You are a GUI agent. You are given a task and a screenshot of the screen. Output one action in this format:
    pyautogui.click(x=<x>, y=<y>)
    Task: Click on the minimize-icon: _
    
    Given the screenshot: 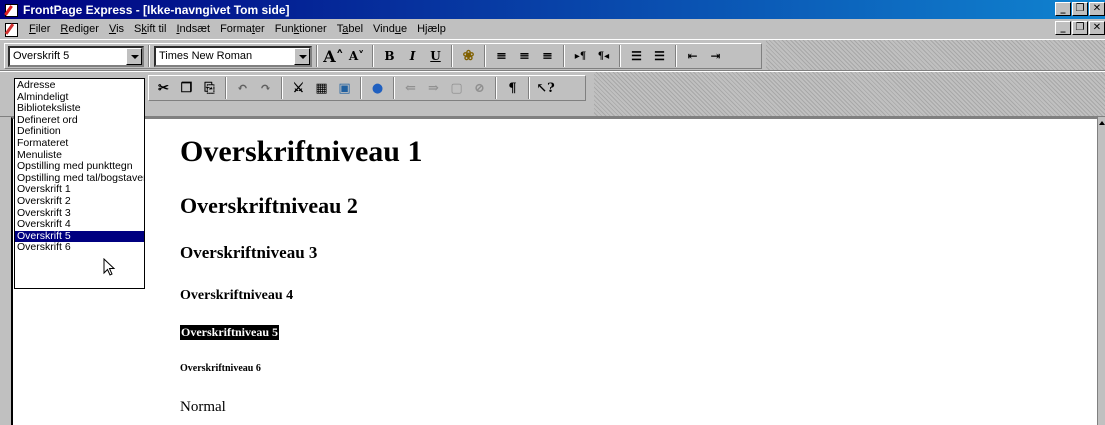 What is the action you would take?
    pyautogui.click(x=1063, y=9)
    